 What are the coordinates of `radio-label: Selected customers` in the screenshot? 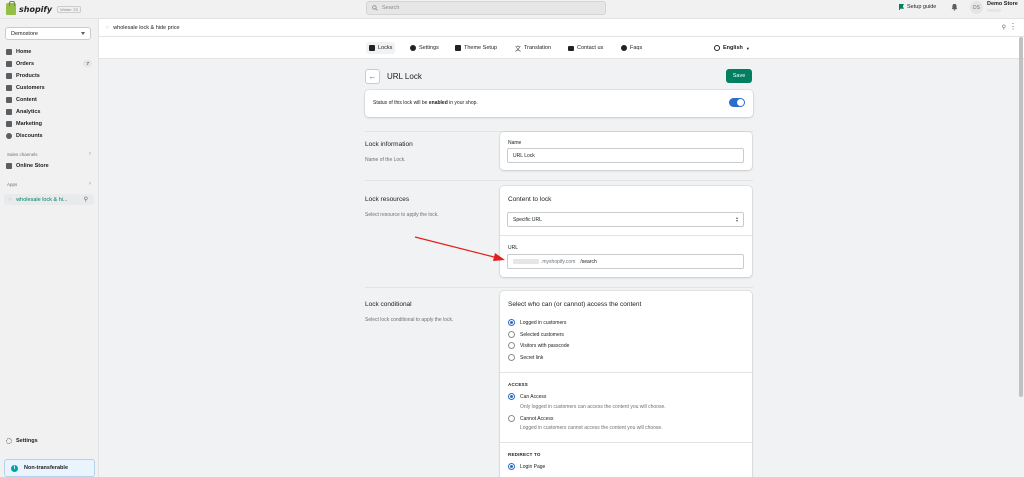 It's located at (542, 334).